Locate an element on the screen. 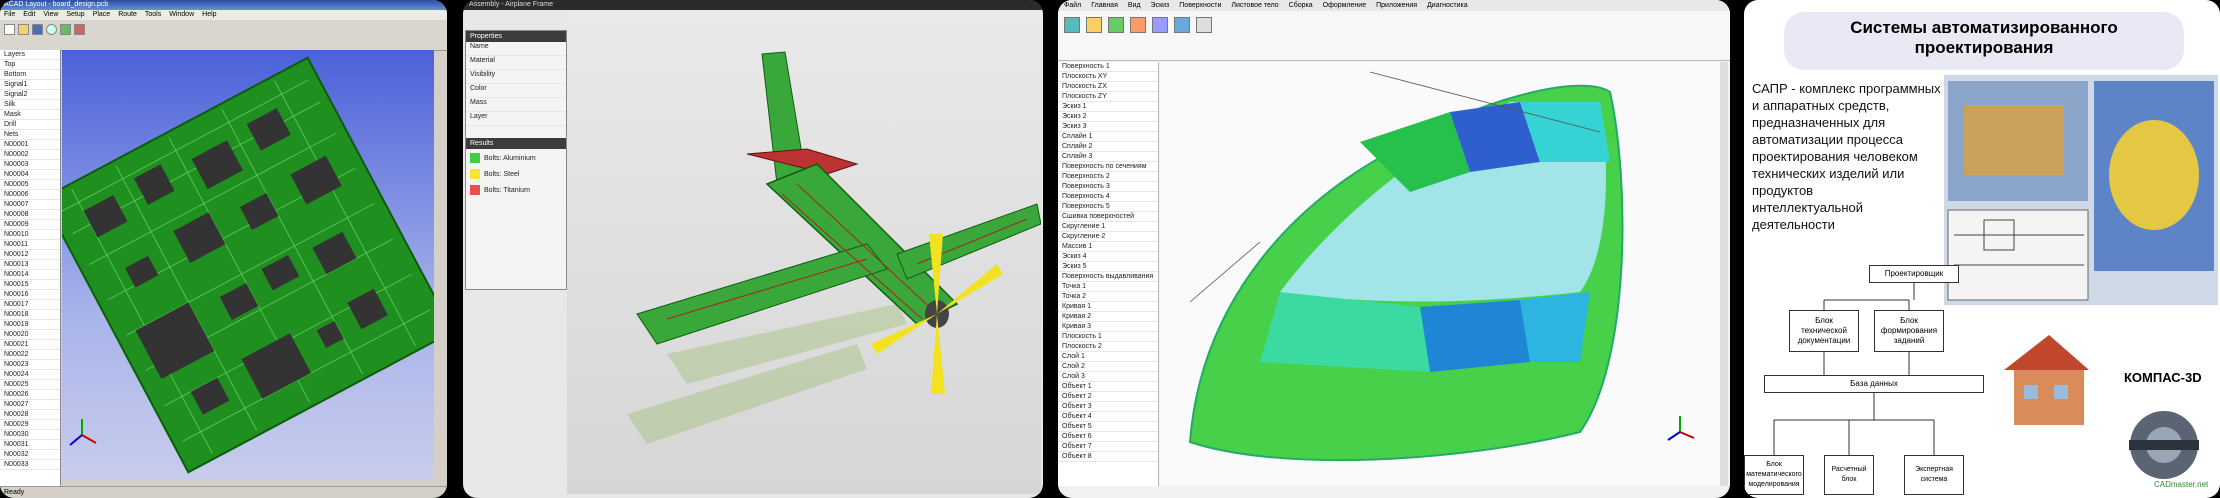 This screenshot has height=498, width=2220. menu-item: Setup is located at coordinates (75, 15).